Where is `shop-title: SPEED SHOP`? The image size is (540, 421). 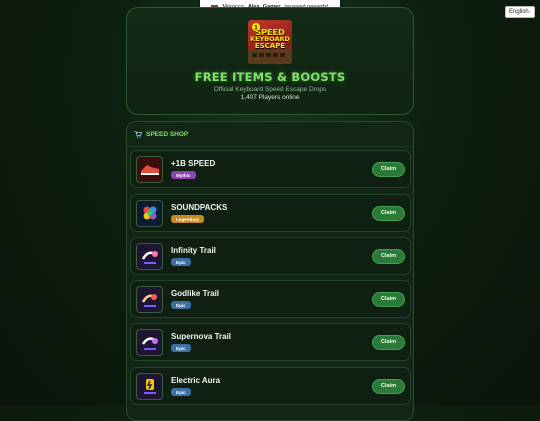
shop-title: SPEED SHOP is located at coordinates (167, 134).